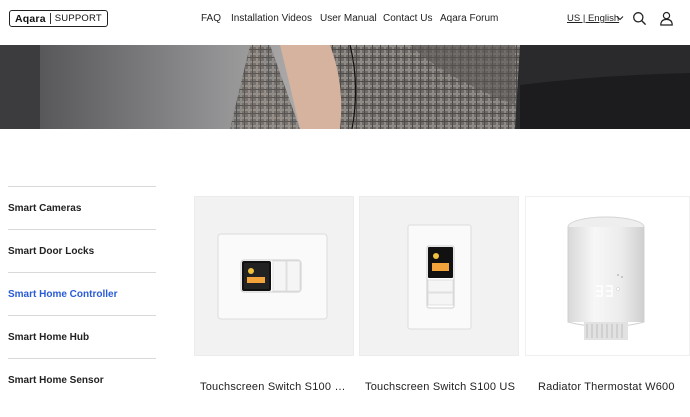 The height and width of the screenshot is (417, 690). Describe the element at coordinates (469, 18) in the screenshot. I see `nav-aqara-forum: Aqara Forum` at that location.